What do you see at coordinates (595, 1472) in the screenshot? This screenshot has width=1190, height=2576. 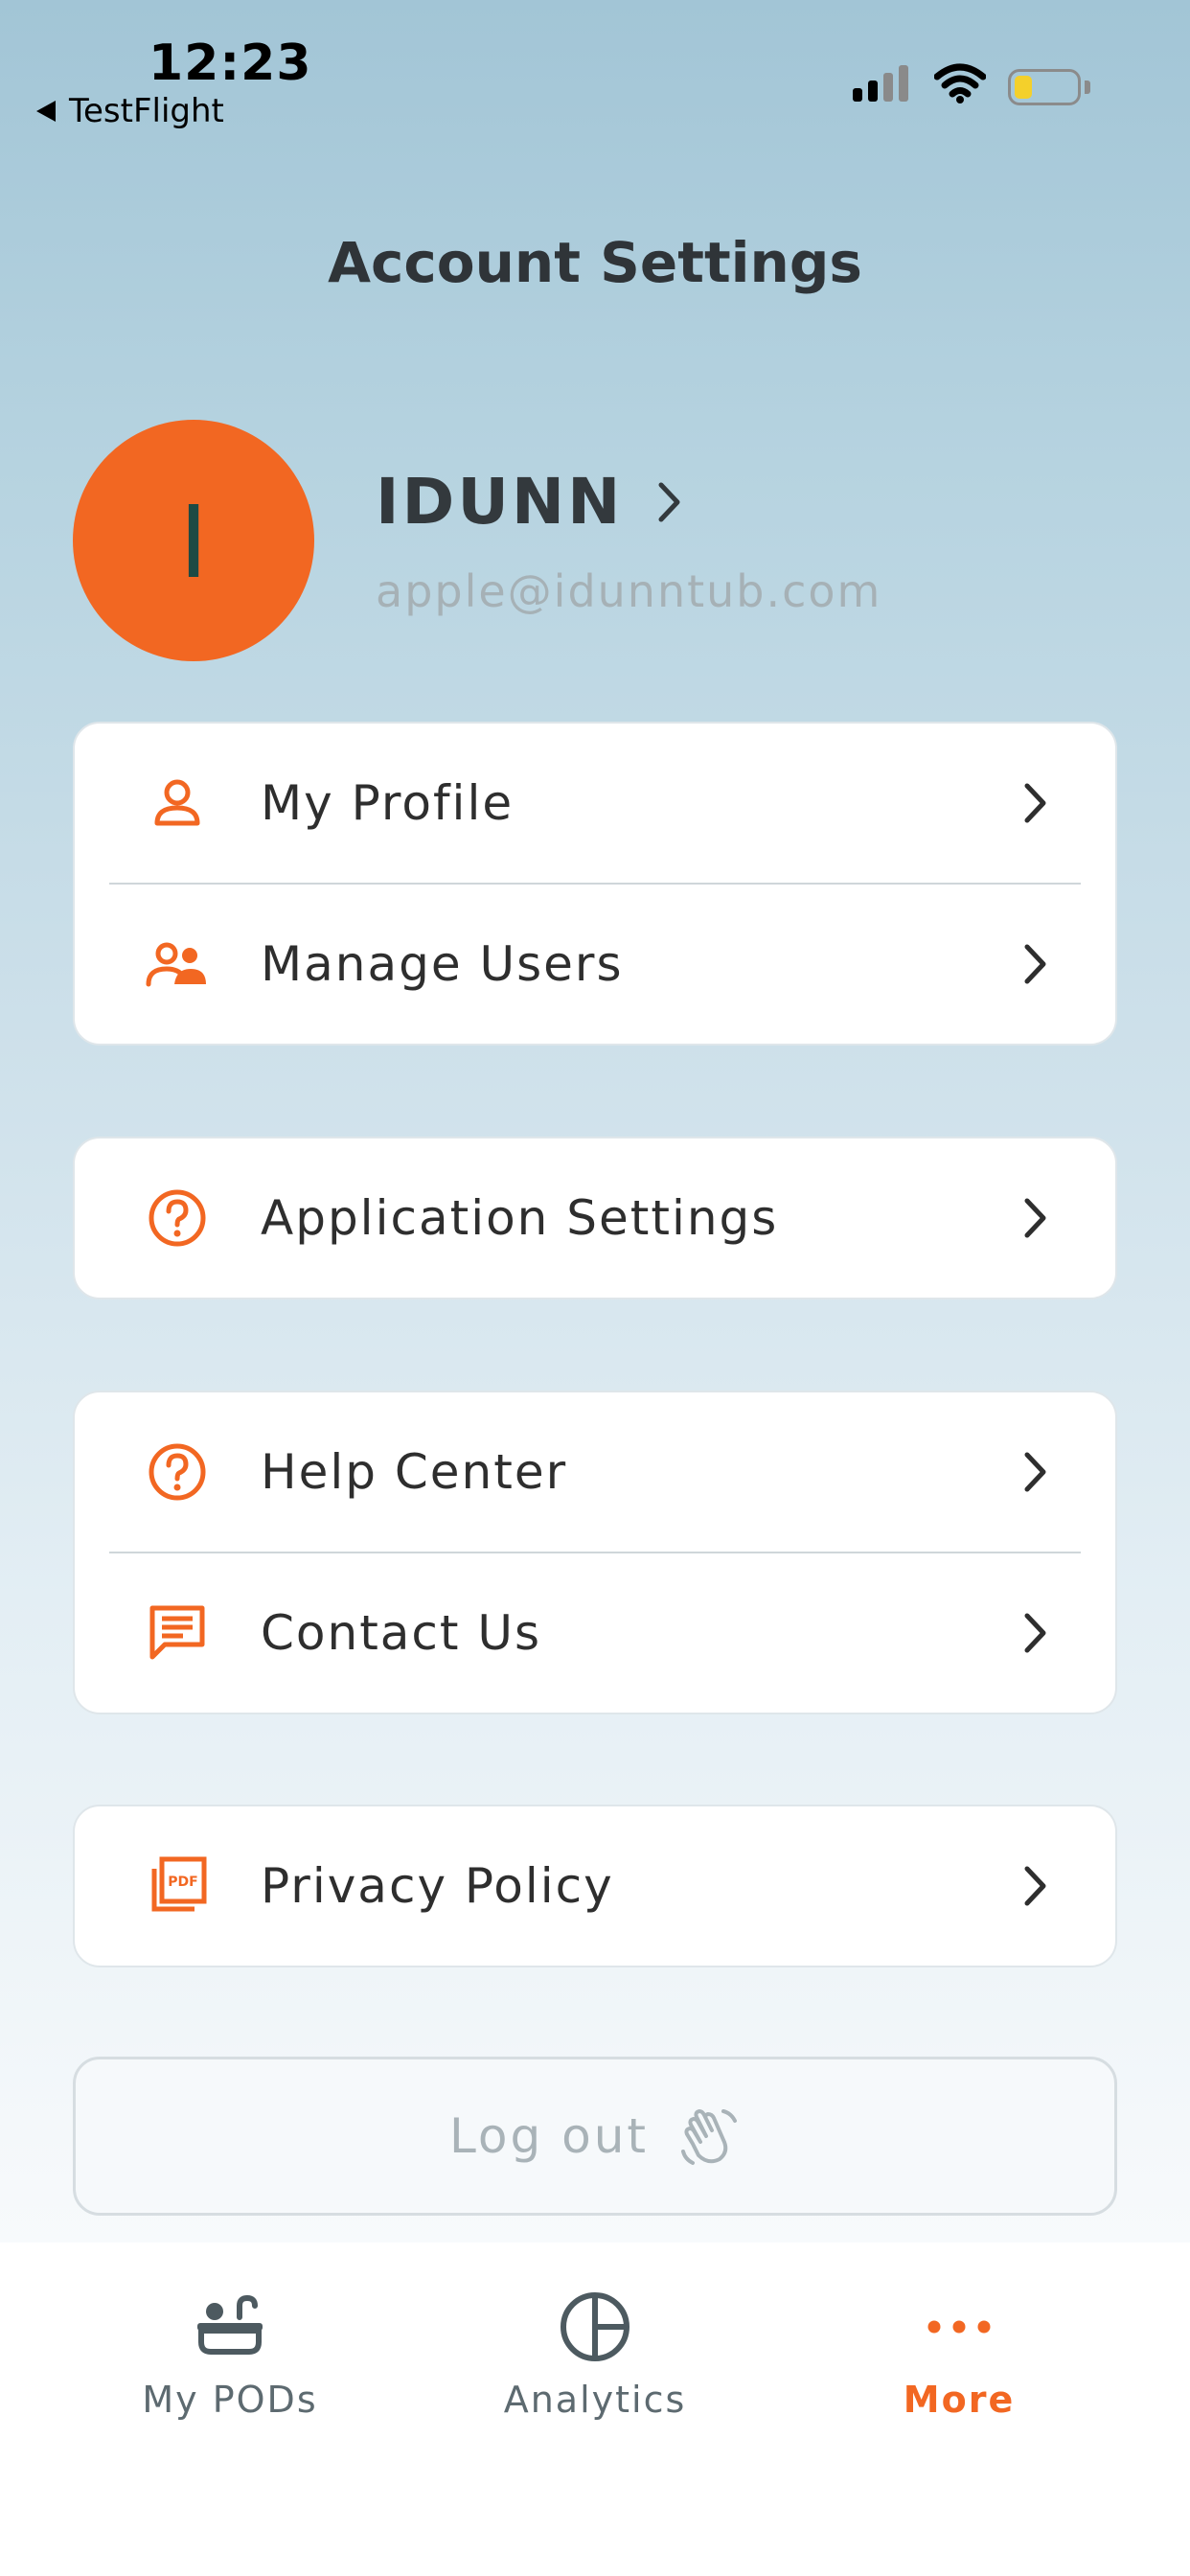 I see `menu-item-help-center: Help Center` at bounding box center [595, 1472].